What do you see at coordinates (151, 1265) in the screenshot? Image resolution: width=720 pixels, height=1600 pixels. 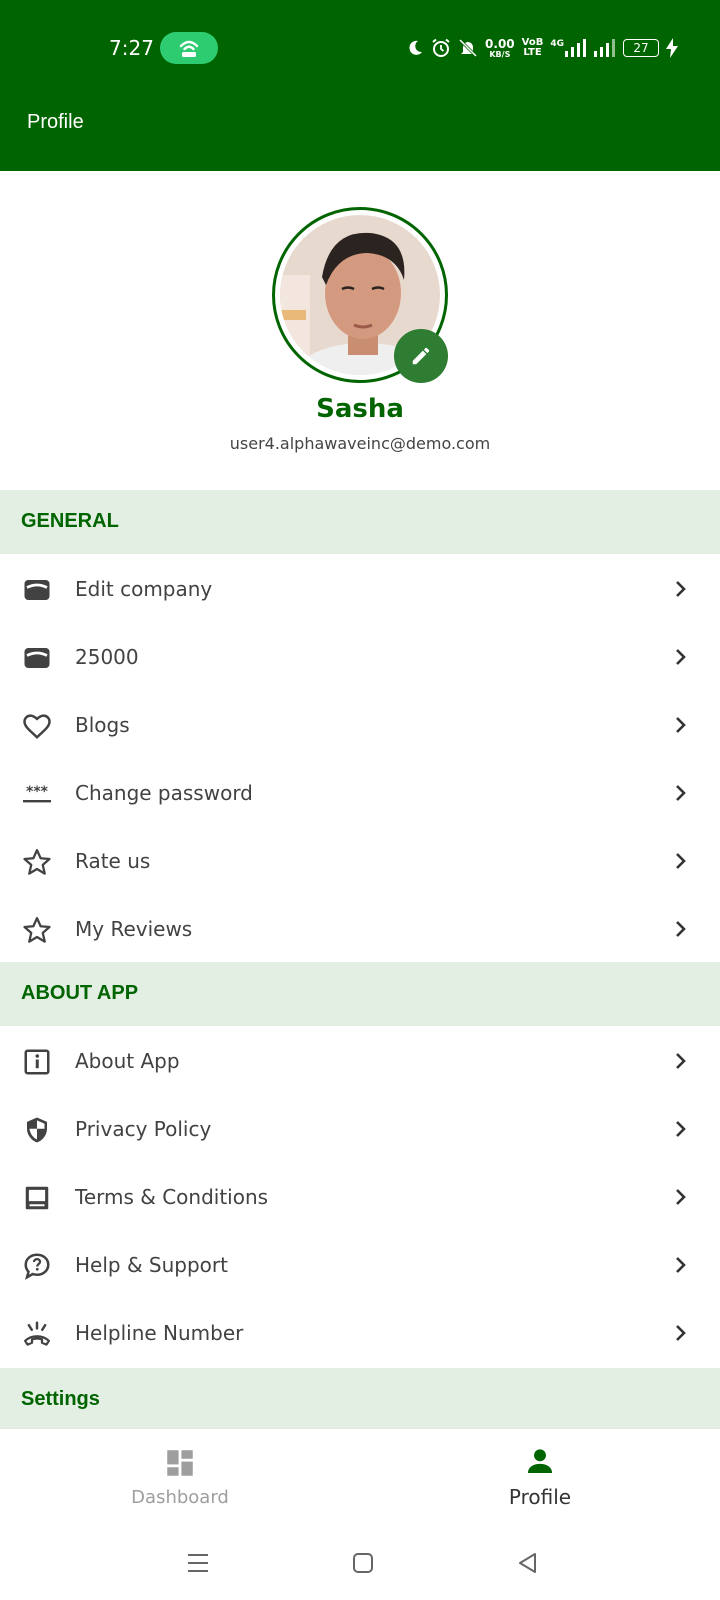 I see `menu-item-label: Help & Support` at bounding box center [151, 1265].